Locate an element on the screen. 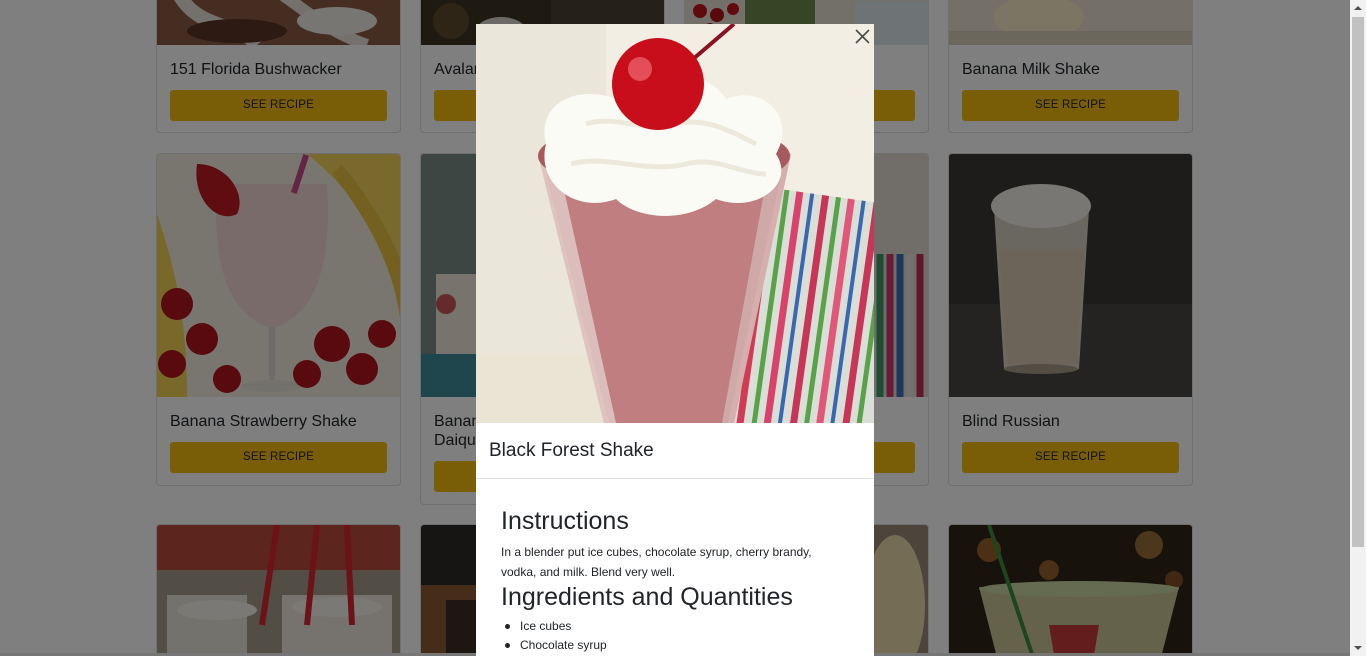  scroll-down-icon is located at coordinates (1358, 648).